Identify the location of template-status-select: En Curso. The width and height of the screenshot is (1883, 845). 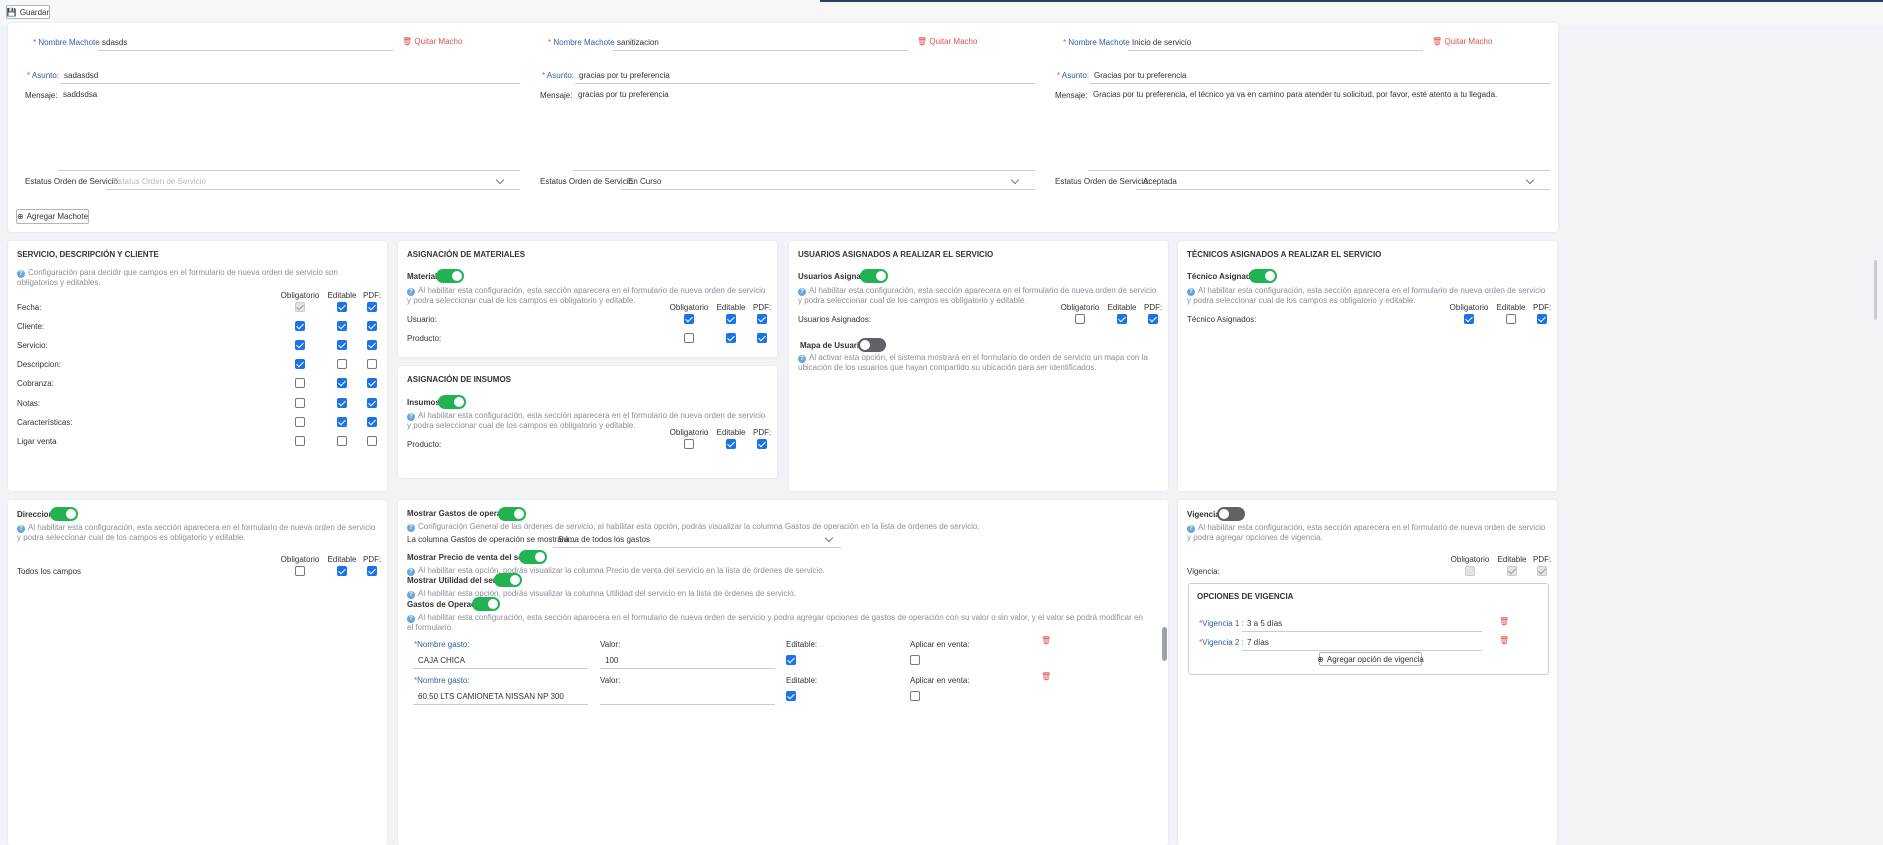
(644, 181).